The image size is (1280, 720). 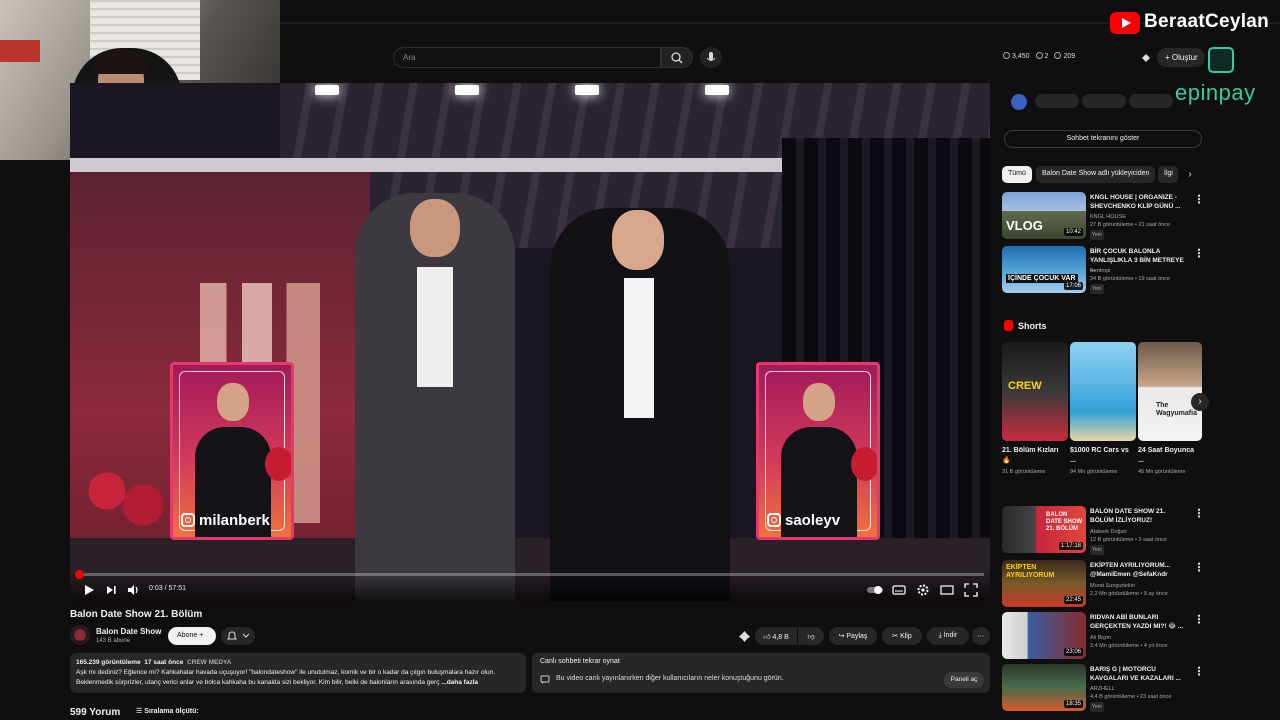 I want to click on card-person-face, so click(x=819, y=402).